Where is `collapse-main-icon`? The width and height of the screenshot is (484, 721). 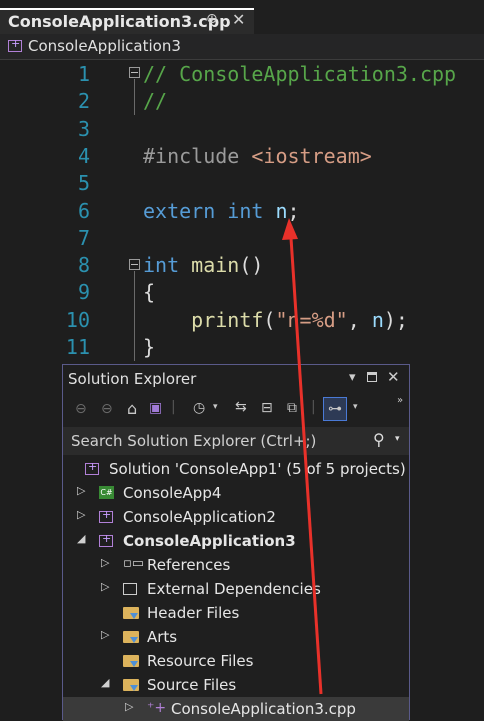 collapse-main-icon is located at coordinates (134, 264).